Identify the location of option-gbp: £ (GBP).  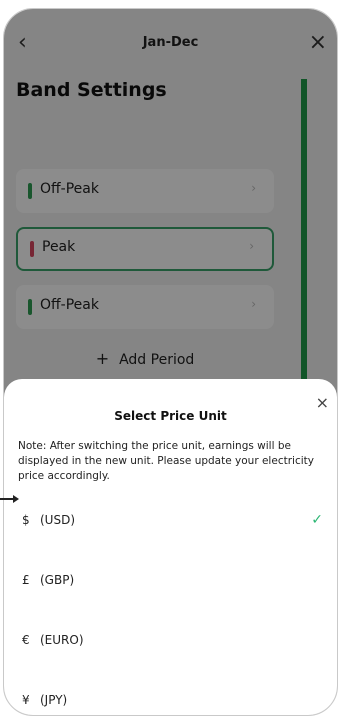
(170, 580).